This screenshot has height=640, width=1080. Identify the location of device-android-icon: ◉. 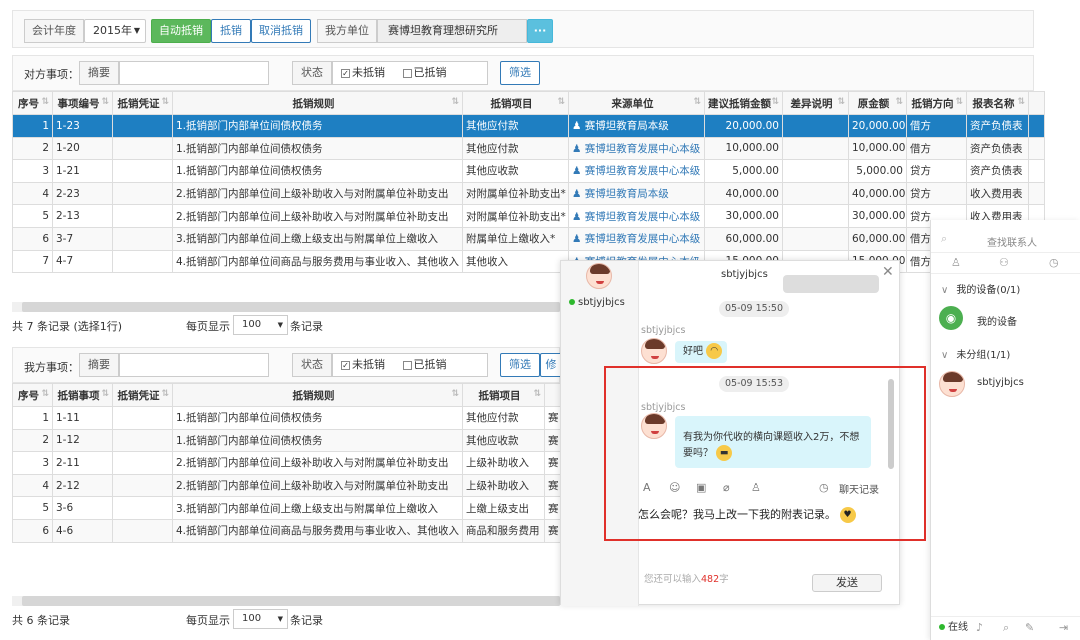
(951, 318).